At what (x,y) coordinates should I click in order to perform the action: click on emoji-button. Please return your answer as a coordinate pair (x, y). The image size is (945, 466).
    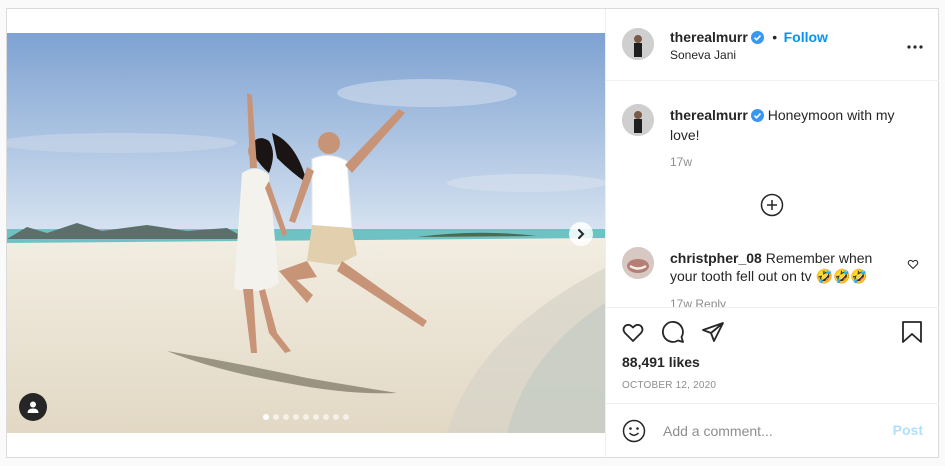
    Looking at the image, I should click on (634, 433).